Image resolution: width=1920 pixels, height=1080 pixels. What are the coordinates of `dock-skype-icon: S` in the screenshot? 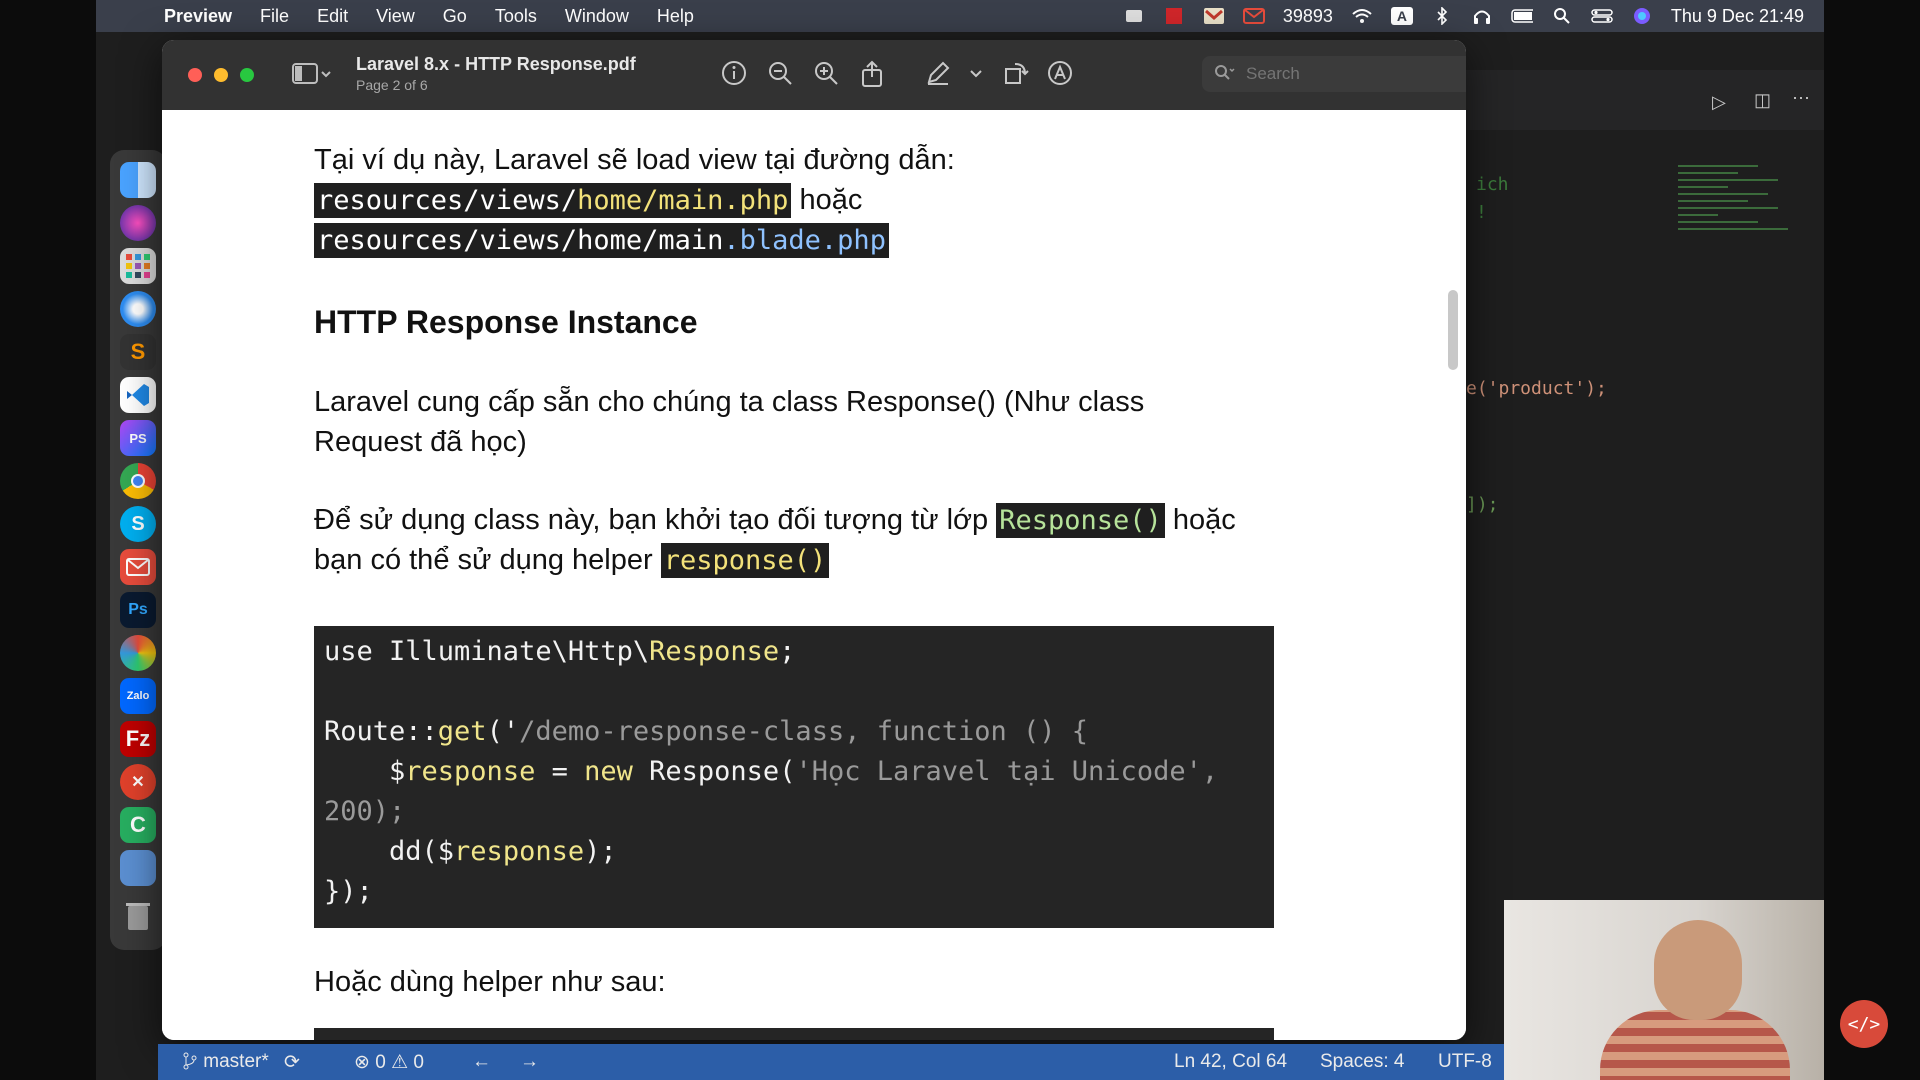 It's located at (138, 524).